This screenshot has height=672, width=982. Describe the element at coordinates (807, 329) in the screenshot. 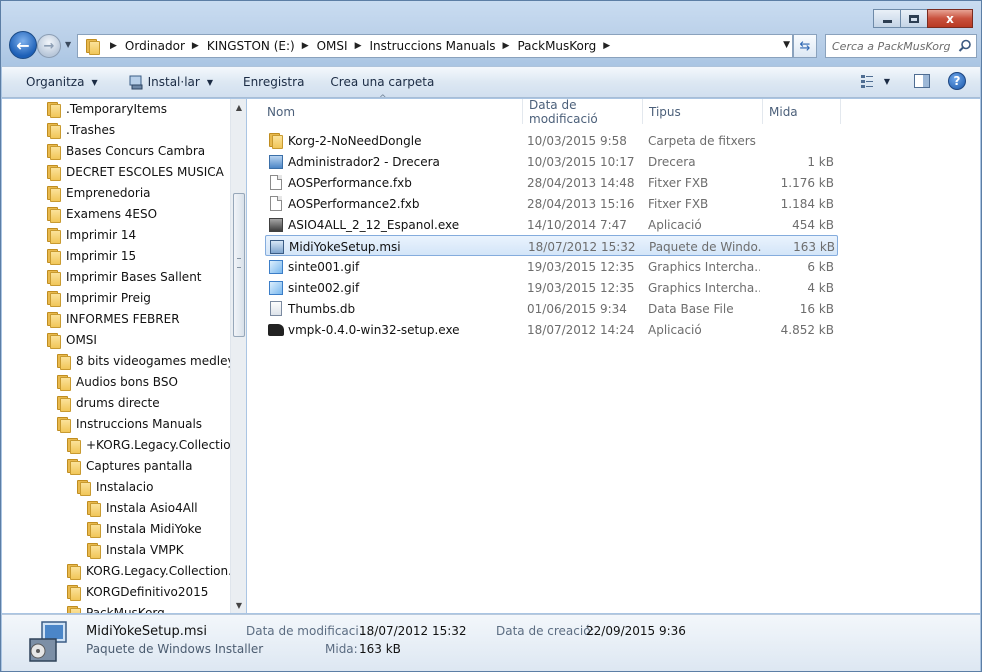

I see `file-size: 4.852 kB` at that location.